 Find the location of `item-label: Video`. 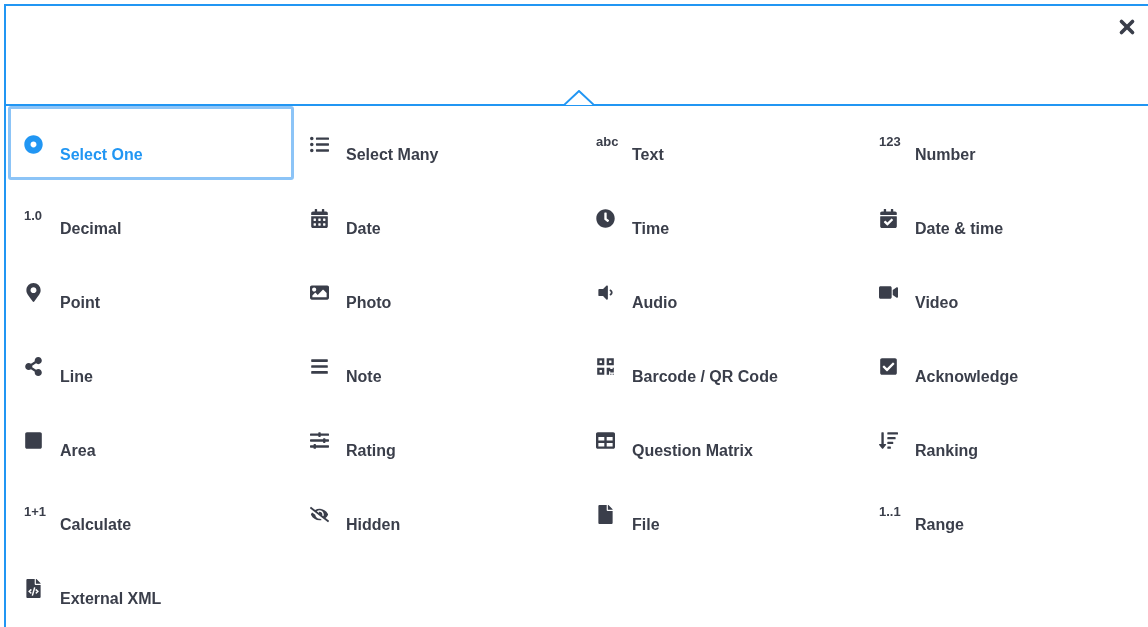

item-label: Video is located at coordinates (937, 303).